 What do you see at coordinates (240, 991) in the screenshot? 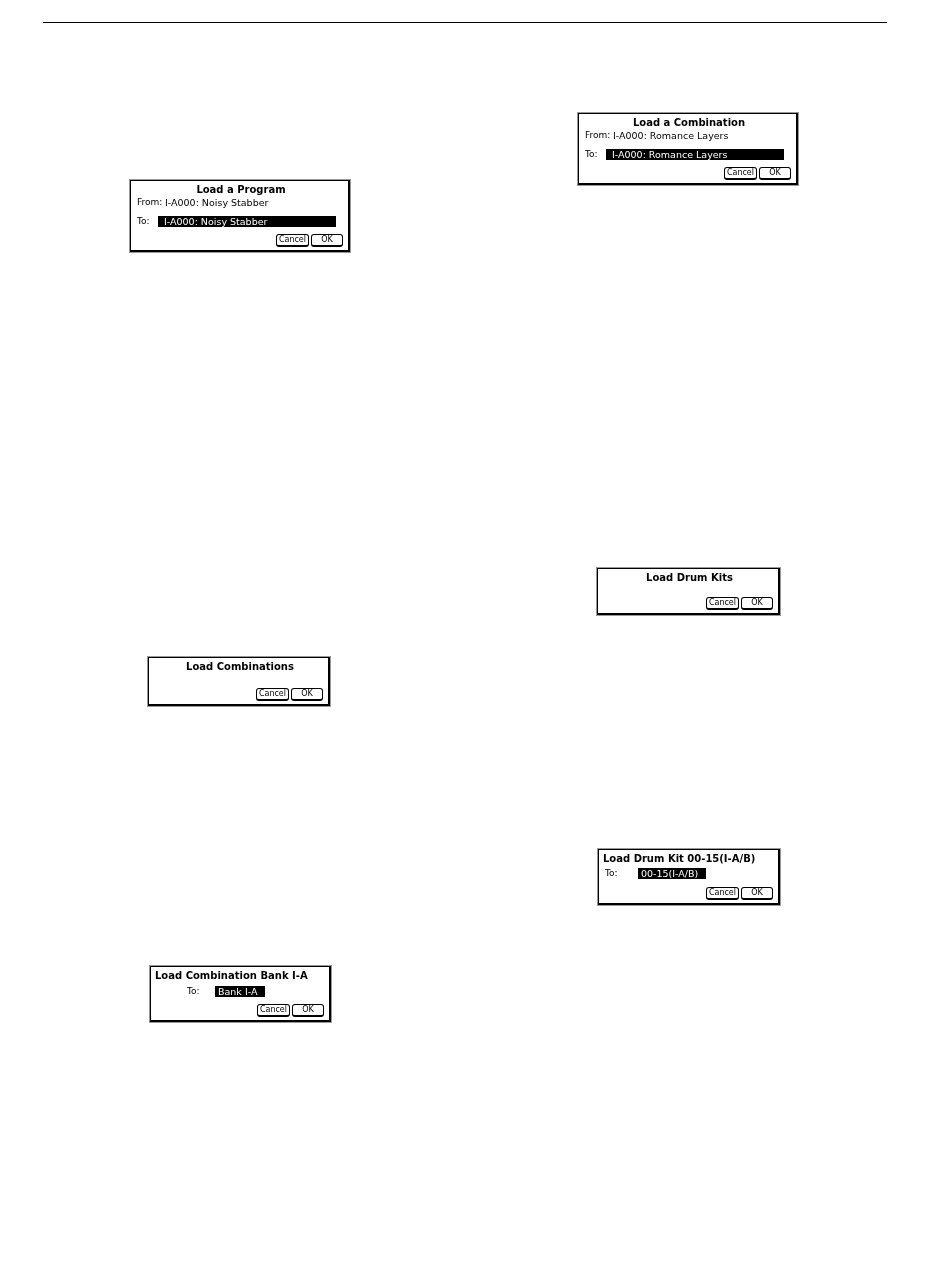
I see `destination-field: Bank I-A` at bounding box center [240, 991].